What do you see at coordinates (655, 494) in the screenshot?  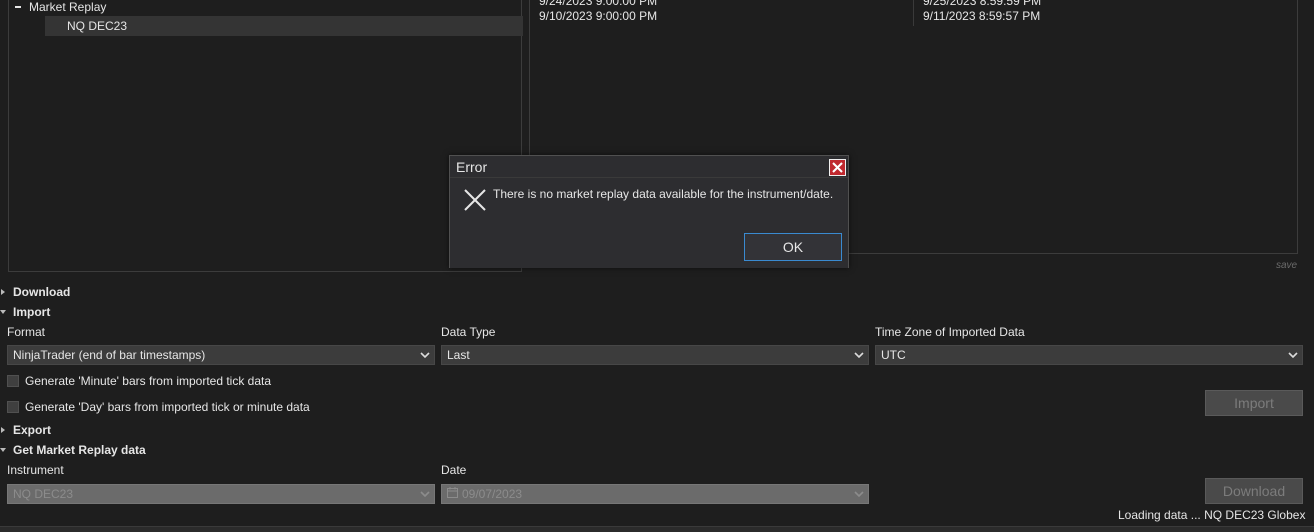 I see `date-picker: 09/07/2023` at bounding box center [655, 494].